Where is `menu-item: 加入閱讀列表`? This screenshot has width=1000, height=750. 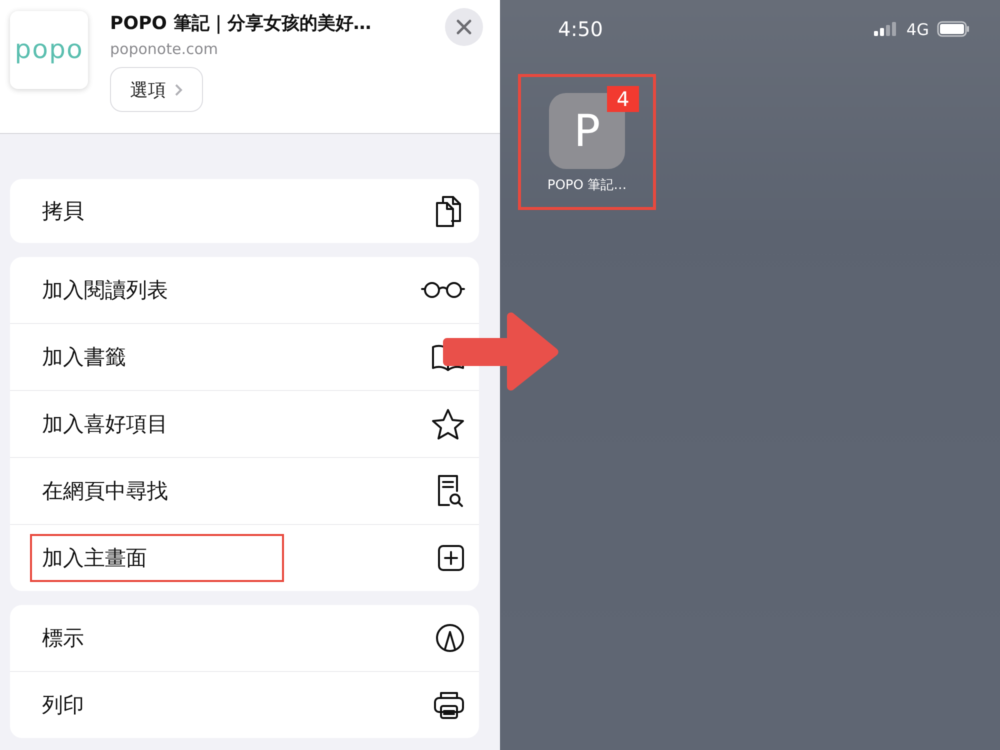 menu-item: 加入閱讀列表 is located at coordinates (244, 290).